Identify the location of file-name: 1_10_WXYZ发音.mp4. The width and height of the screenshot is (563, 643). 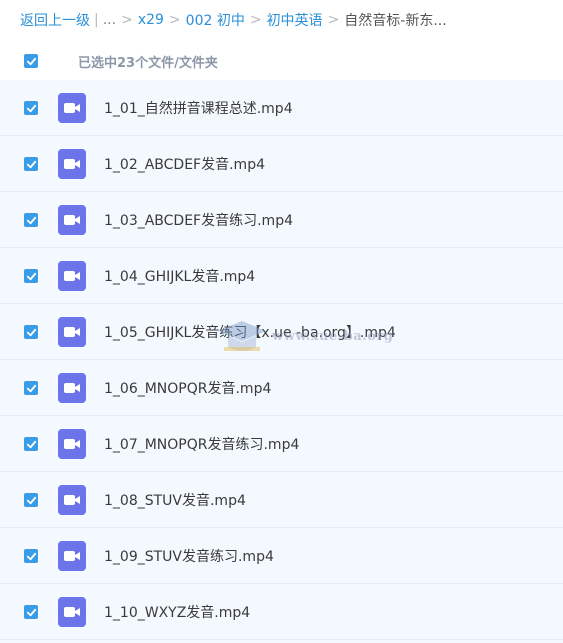
(177, 612).